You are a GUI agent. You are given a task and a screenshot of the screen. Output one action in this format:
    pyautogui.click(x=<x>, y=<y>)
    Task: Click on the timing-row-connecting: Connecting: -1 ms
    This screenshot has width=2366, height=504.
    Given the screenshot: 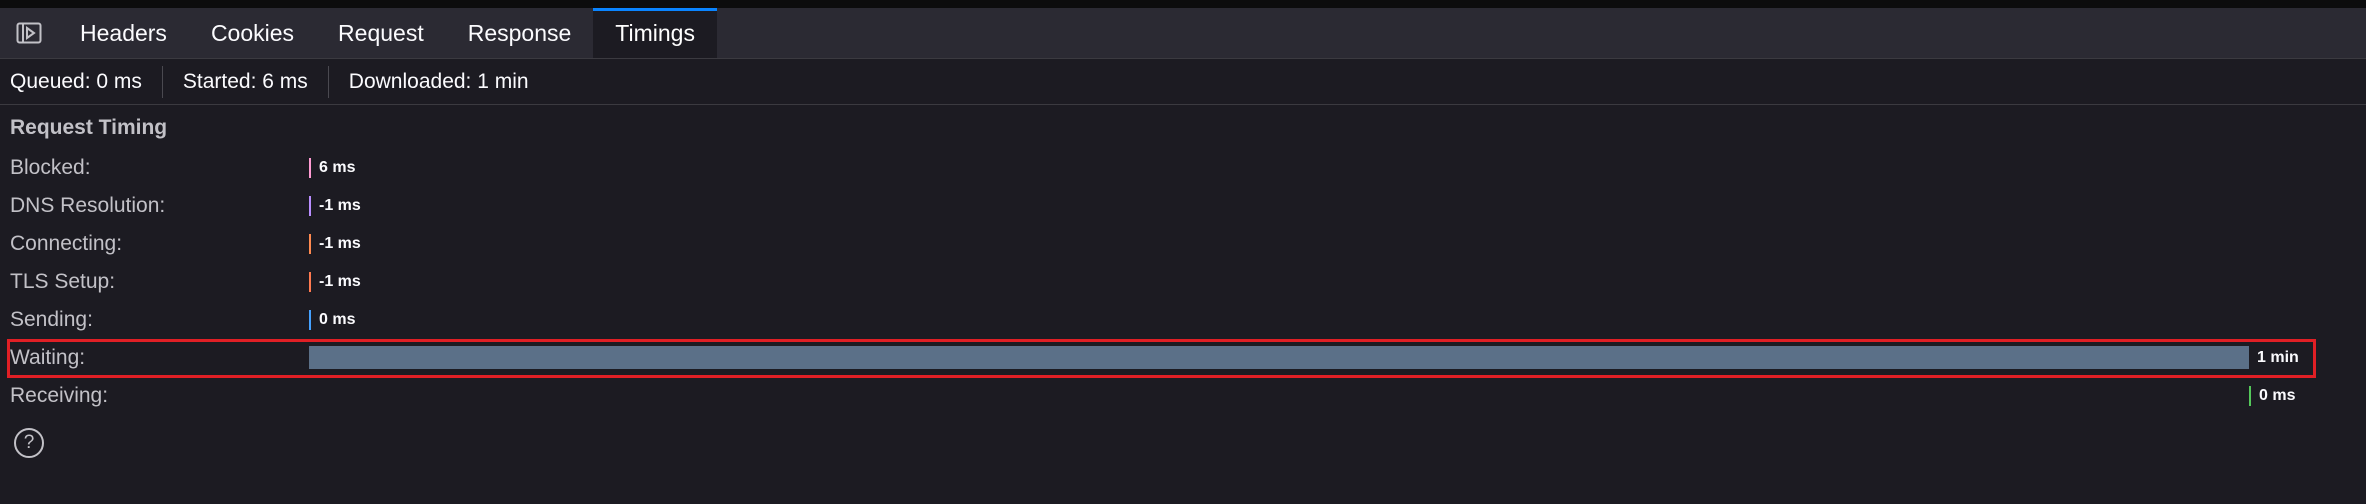 What is the action you would take?
    pyautogui.click(x=1183, y=244)
    